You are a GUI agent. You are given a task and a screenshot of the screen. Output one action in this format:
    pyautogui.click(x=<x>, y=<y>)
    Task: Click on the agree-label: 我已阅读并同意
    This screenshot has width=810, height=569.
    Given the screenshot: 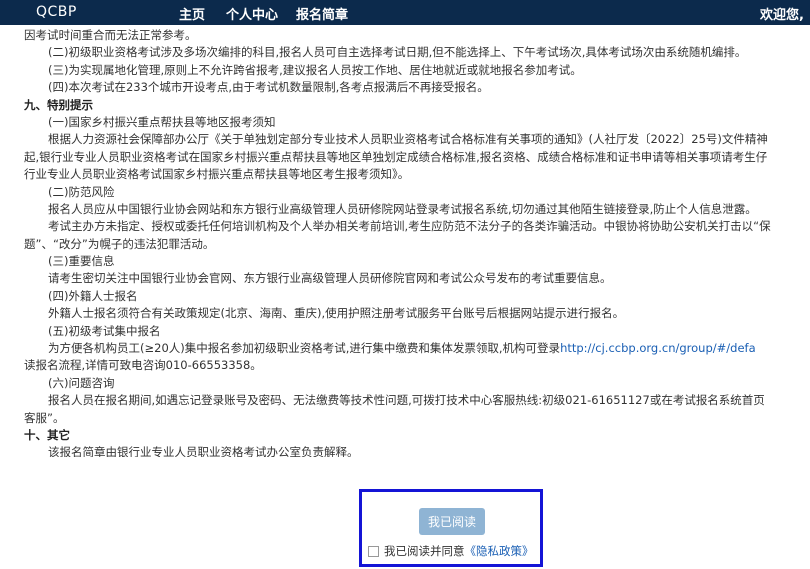 What is the action you would take?
    pyautogui.click(x=424, y=551)
    